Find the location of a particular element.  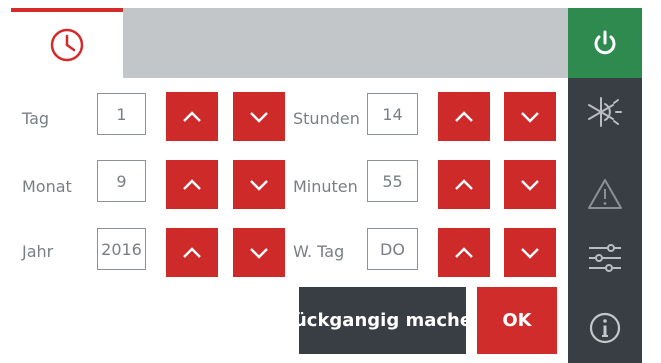

weekday-field: DO is located at coordinates (392, 249).